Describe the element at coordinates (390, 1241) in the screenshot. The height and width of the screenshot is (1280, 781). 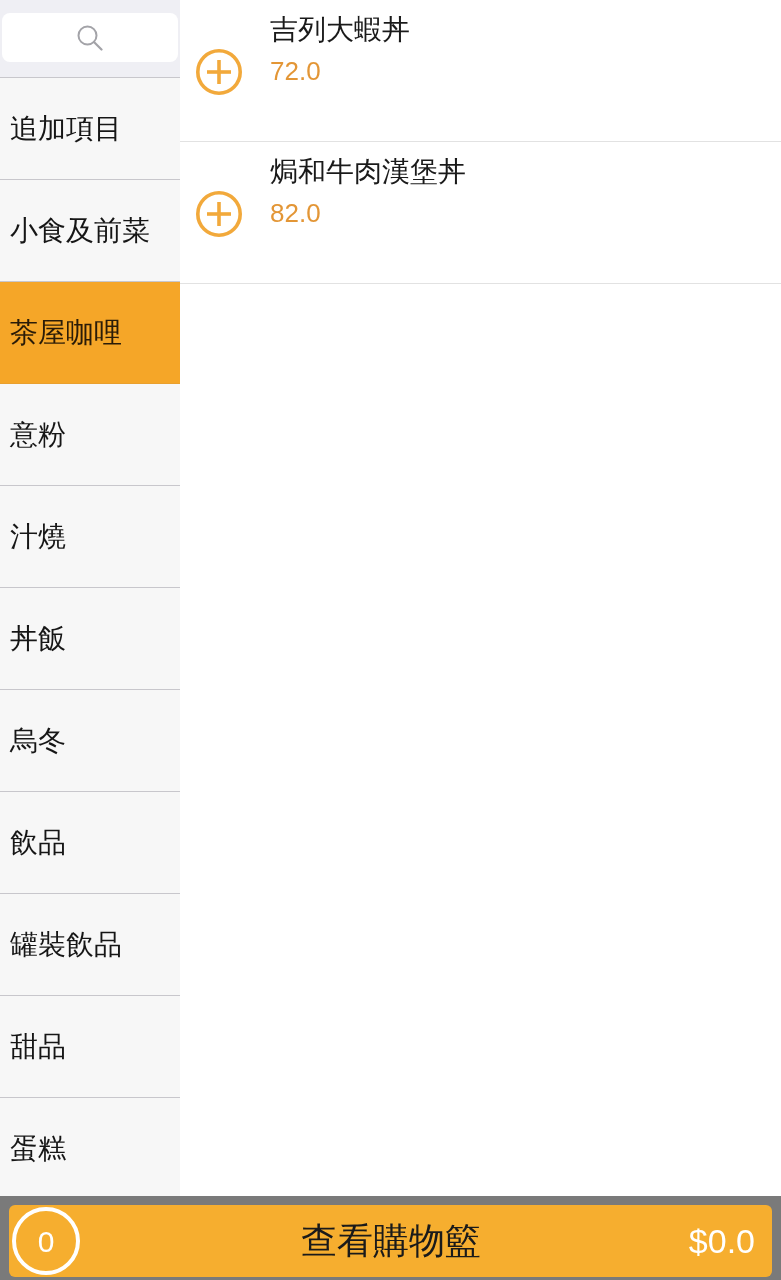
I see `view-cart-button: 0 查看購物籃 $0.0` at that location.